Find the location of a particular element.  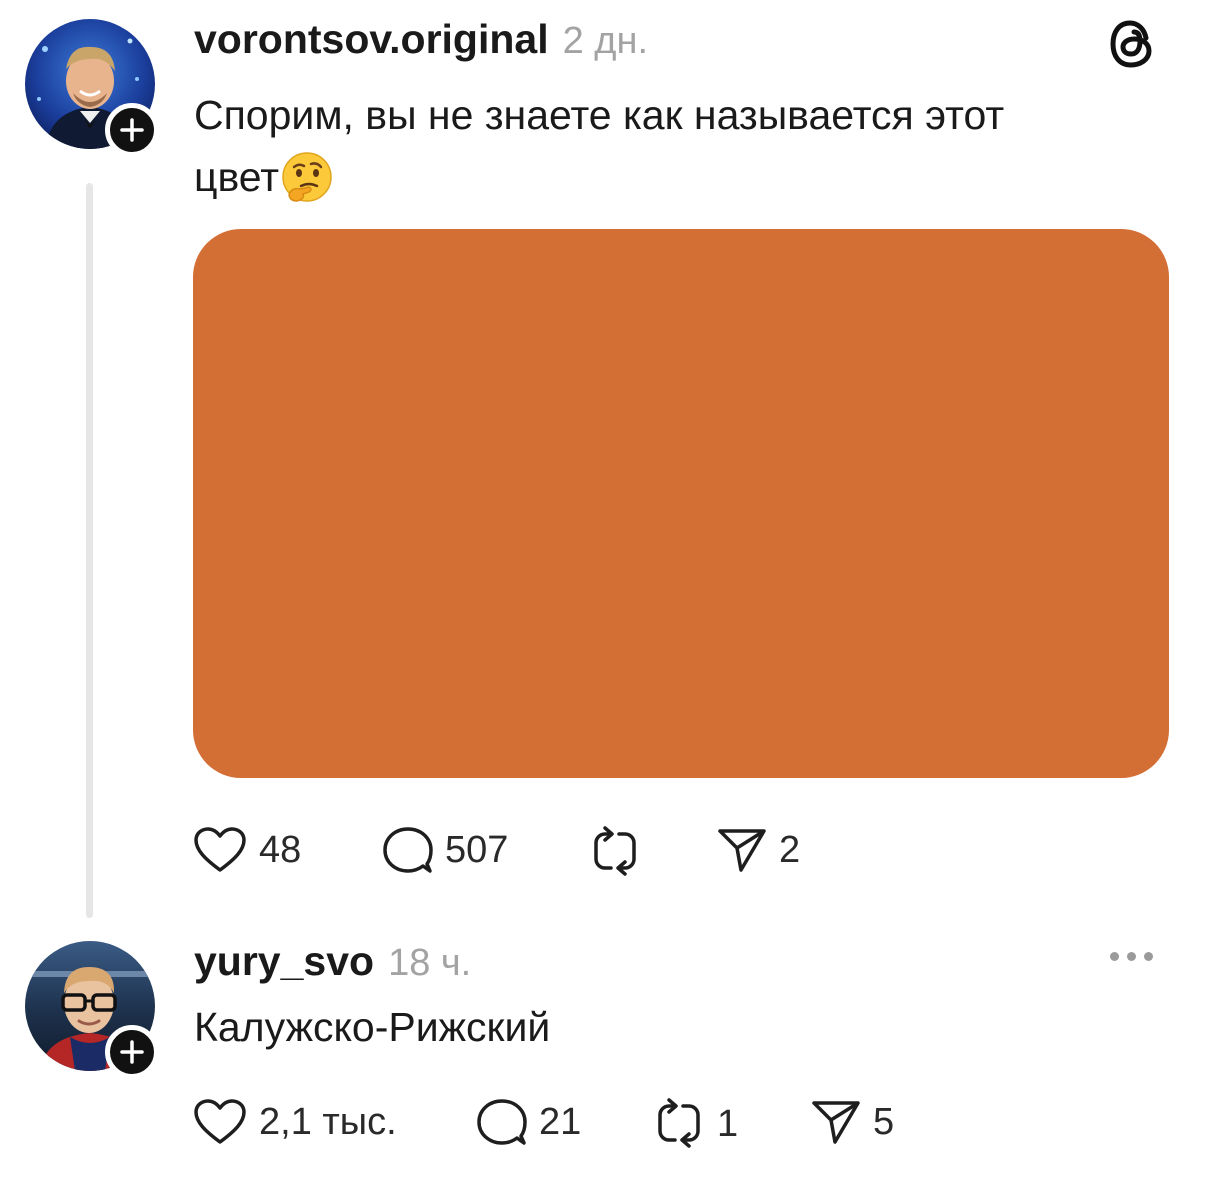

post-actions: 48 507 2 is located at coordinates (543, 851).